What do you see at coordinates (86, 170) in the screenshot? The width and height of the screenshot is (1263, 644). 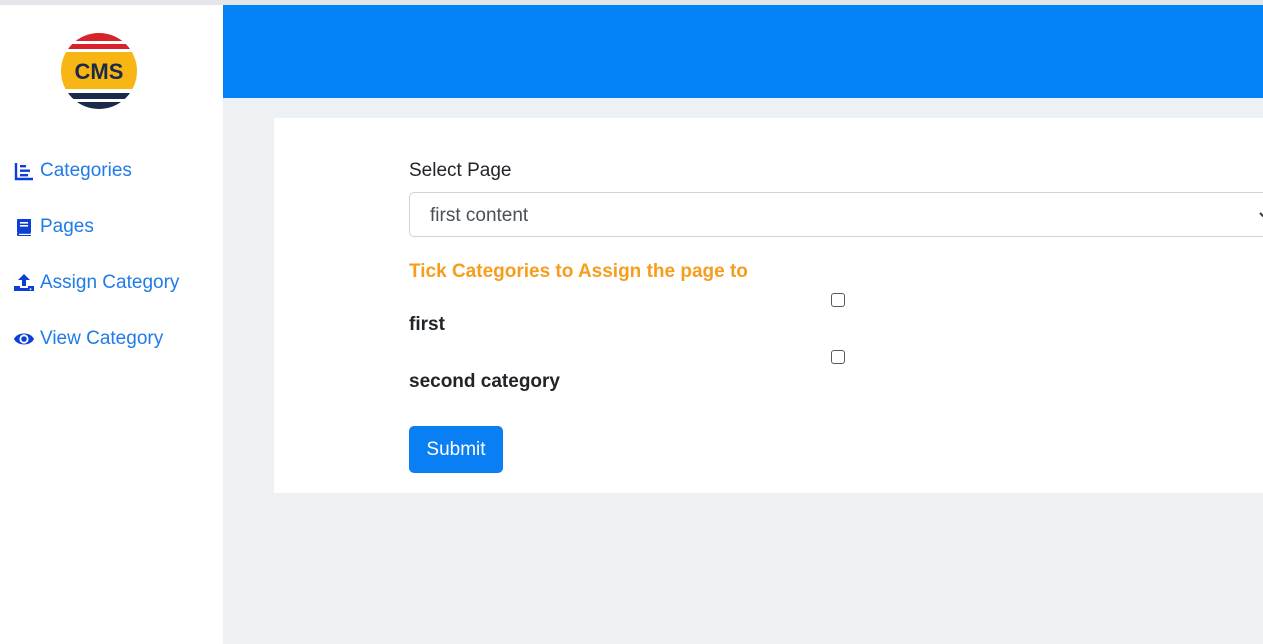 I see `sidebar-item-label: Categories` at bounding box center [86, 170].